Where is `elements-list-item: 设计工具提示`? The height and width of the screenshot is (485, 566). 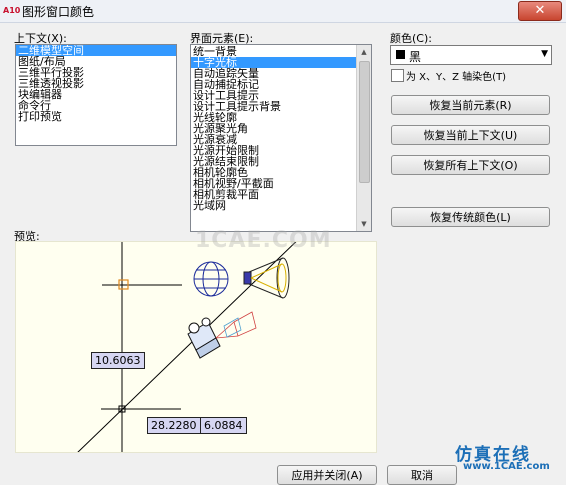
elements-list-item: 设计工具提示 is located at coordinates (273, 95).